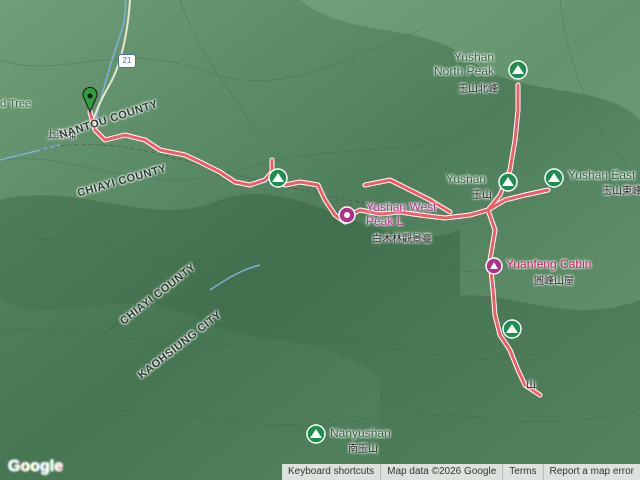 This screenshot has width=640, height=480. I want to click on yuanfeng-cabin-label: Yuanfeng Cabin, so click(549, 264).